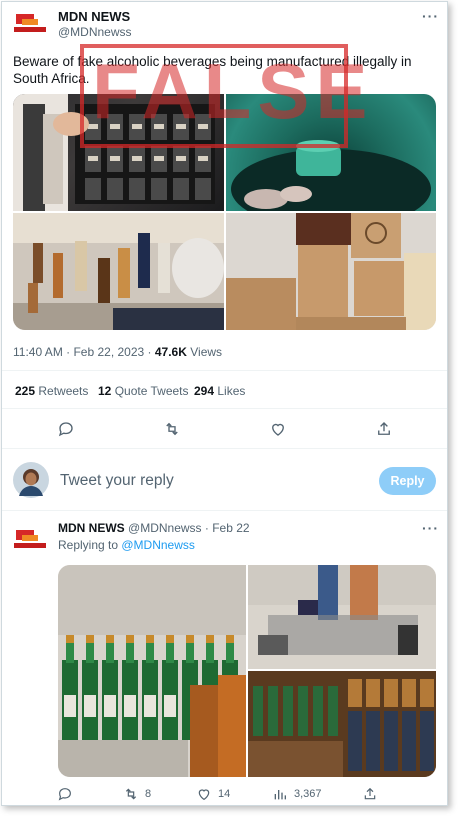 Image resolution: width=462 pixels, height=823 pixels. Describe the element at coordinates (117, 481) in the screenshot. I see `reply-input: Tweet your reply` at that location.